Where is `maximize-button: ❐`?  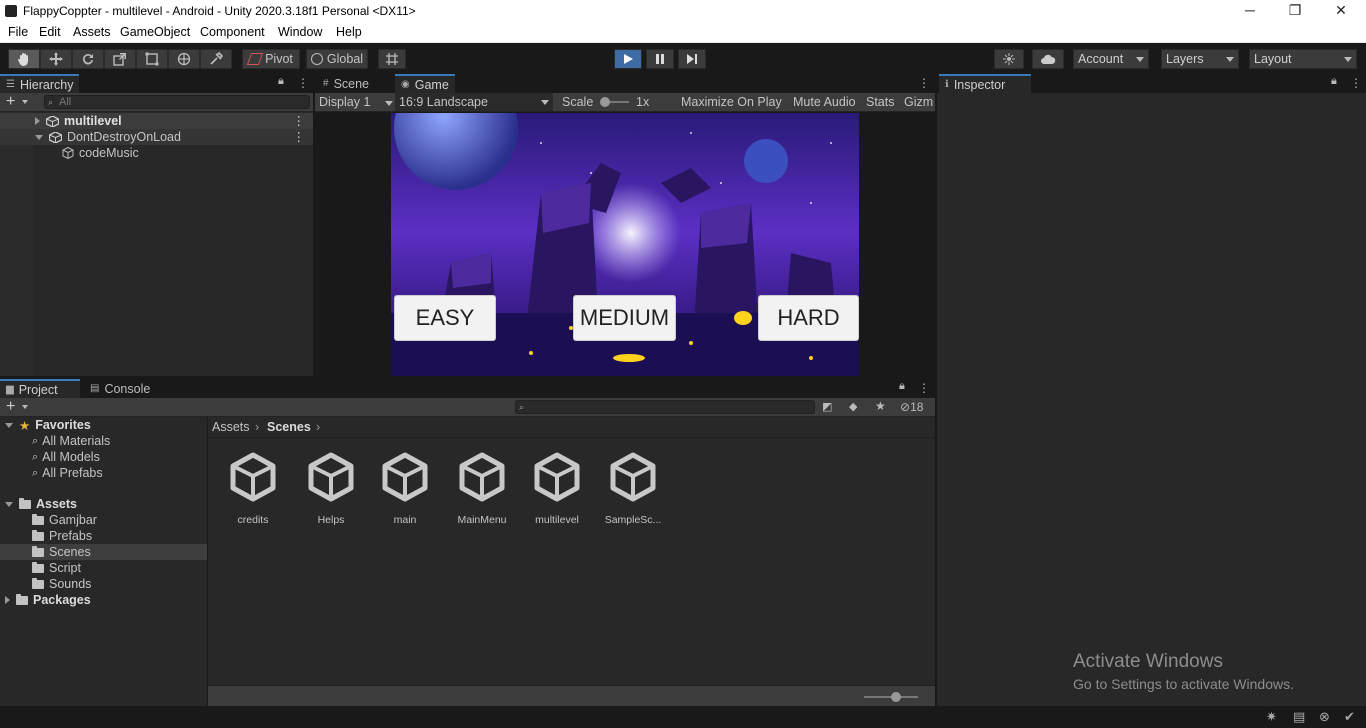 maximize-button: ❐ is located at coordinates (1295, 10).